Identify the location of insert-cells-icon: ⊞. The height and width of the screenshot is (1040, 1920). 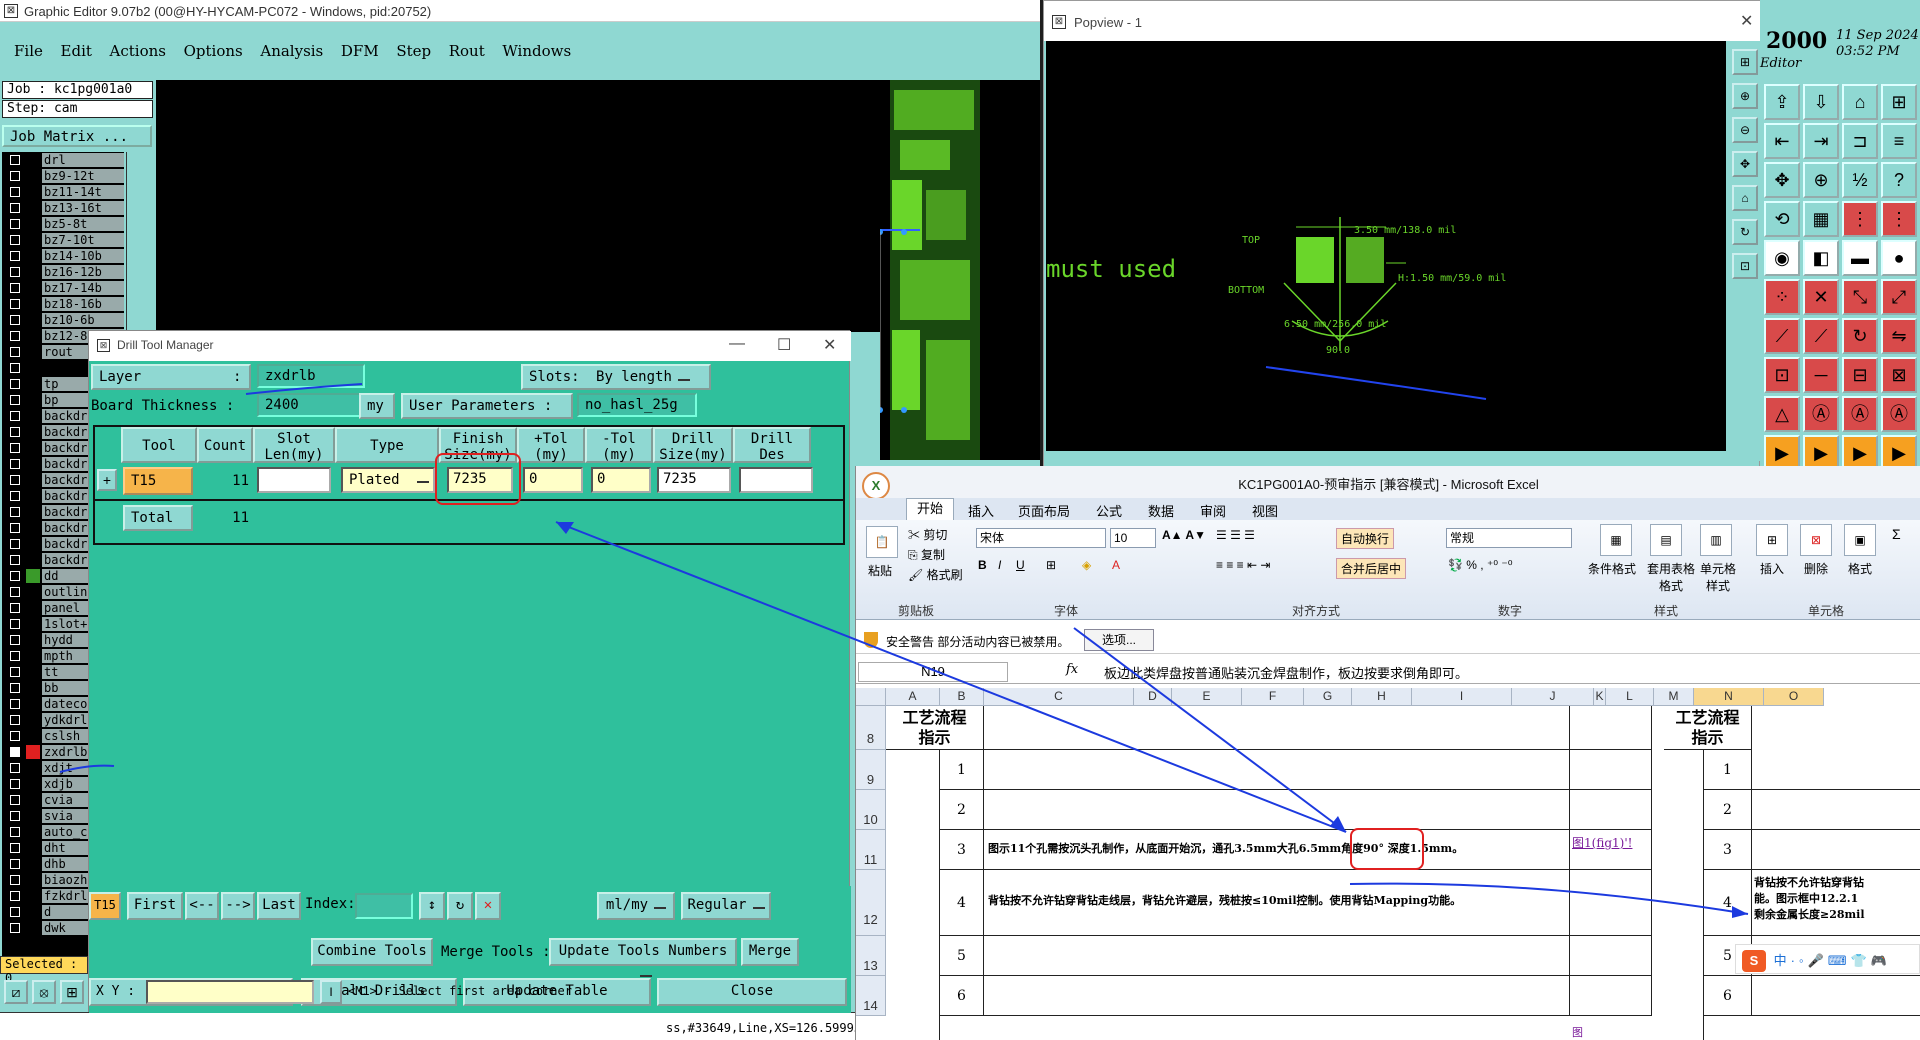
(1772, 540).